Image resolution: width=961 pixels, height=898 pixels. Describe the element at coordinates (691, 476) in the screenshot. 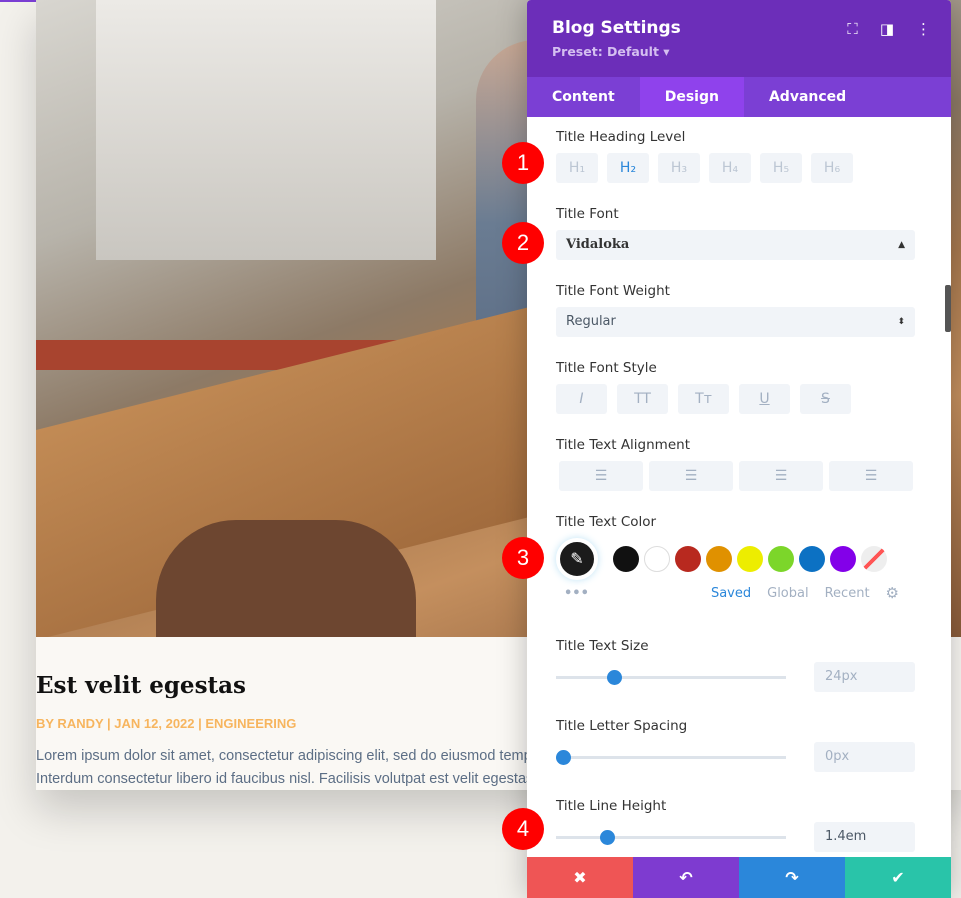

I see `align-center-button: ☰` at that location.